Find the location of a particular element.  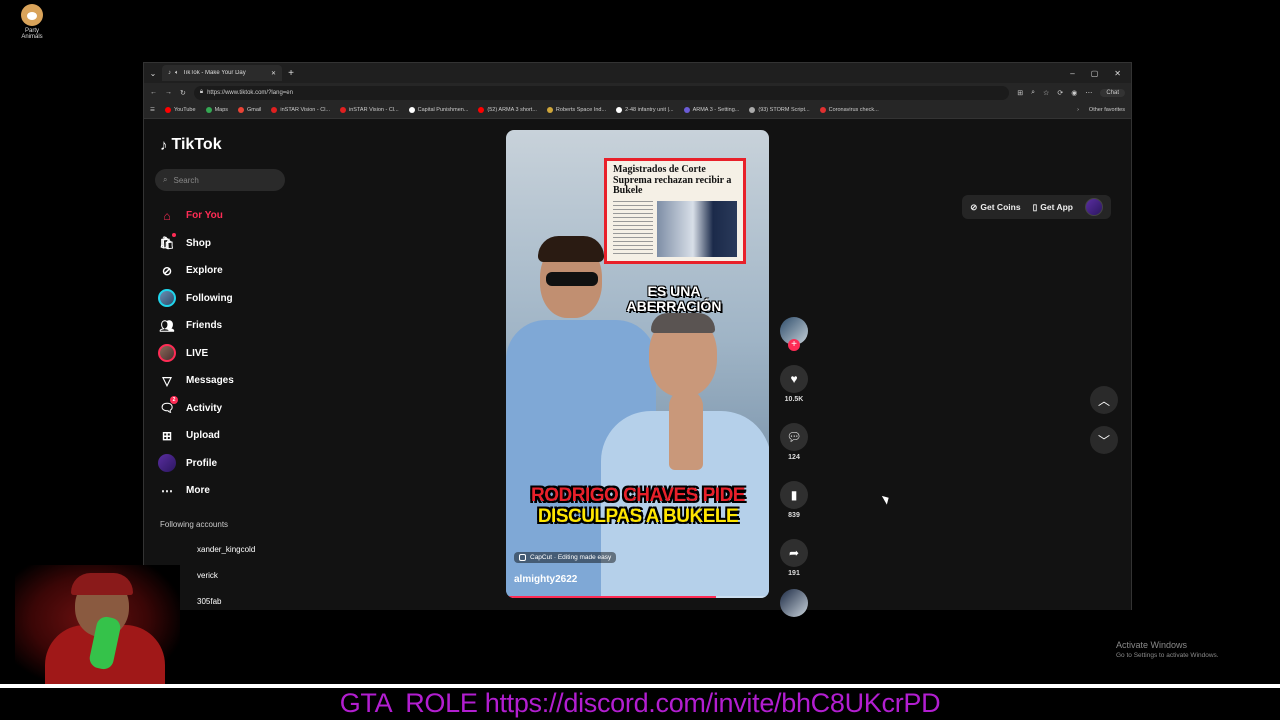

next-video-button: ﹀ is located at coordinates (1104, 440).